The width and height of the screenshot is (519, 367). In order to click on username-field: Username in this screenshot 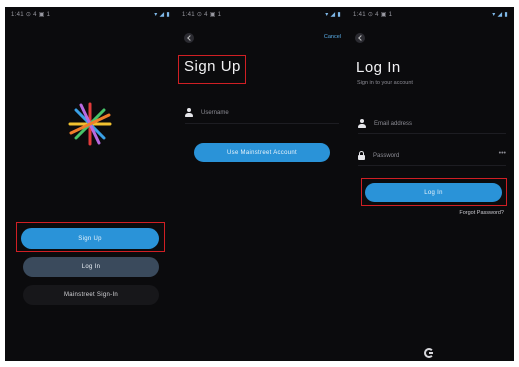, I will do `click(207, 112)`.